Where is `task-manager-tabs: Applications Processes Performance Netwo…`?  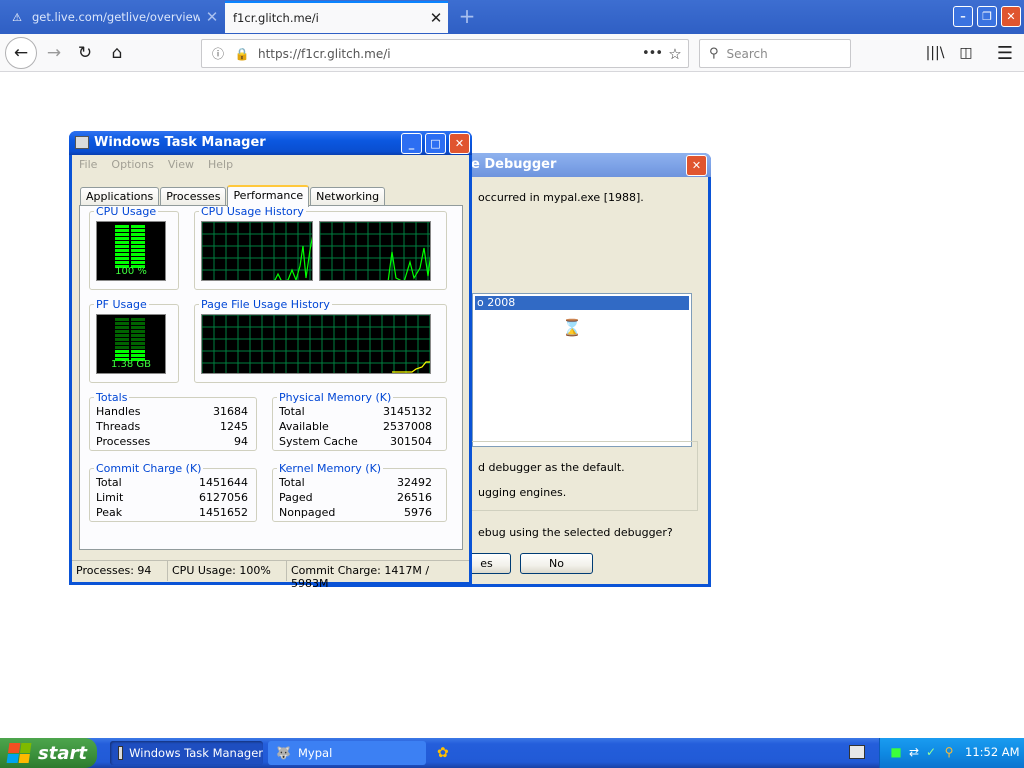
task-manager-tabs: Applications Processes Performance Netwo… is located at coordinates (233, 196).